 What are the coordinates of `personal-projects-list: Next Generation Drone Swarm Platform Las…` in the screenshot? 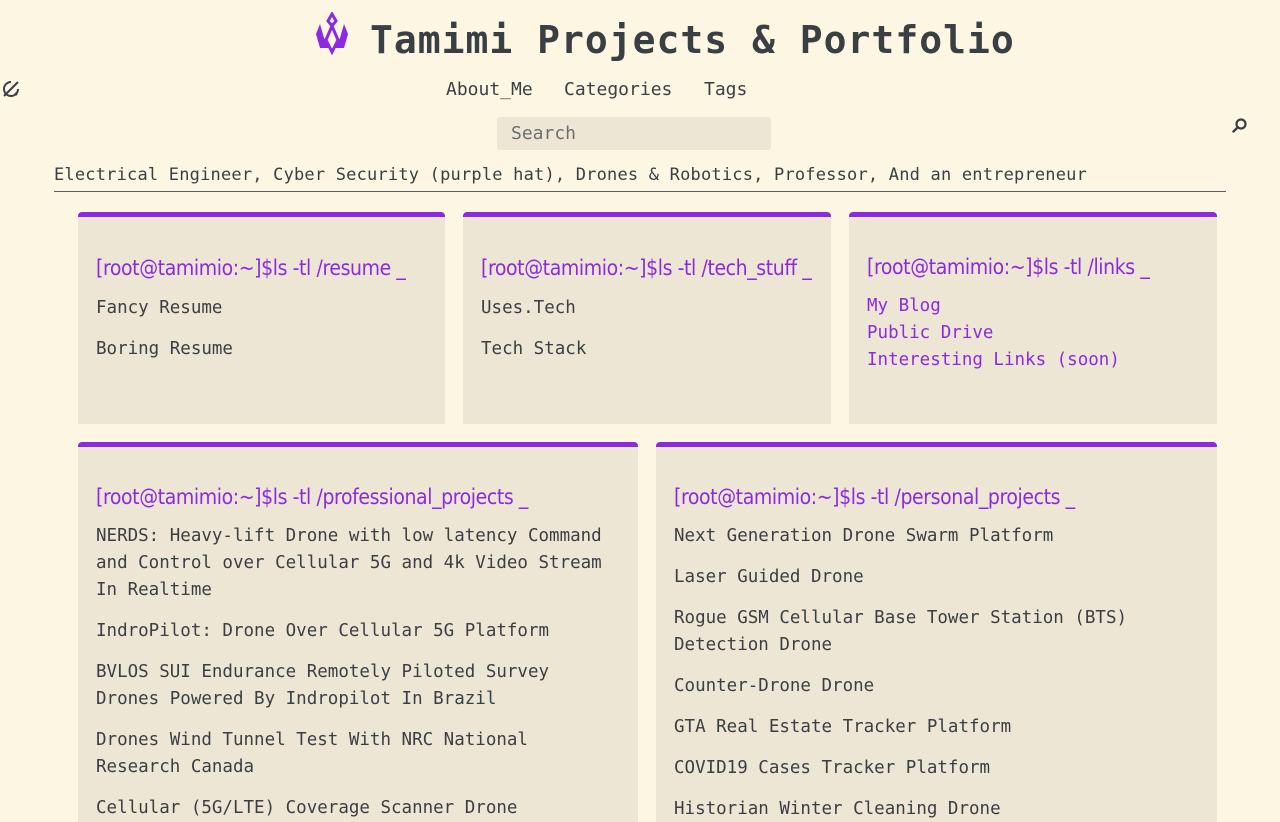 It's located at (936, 672).